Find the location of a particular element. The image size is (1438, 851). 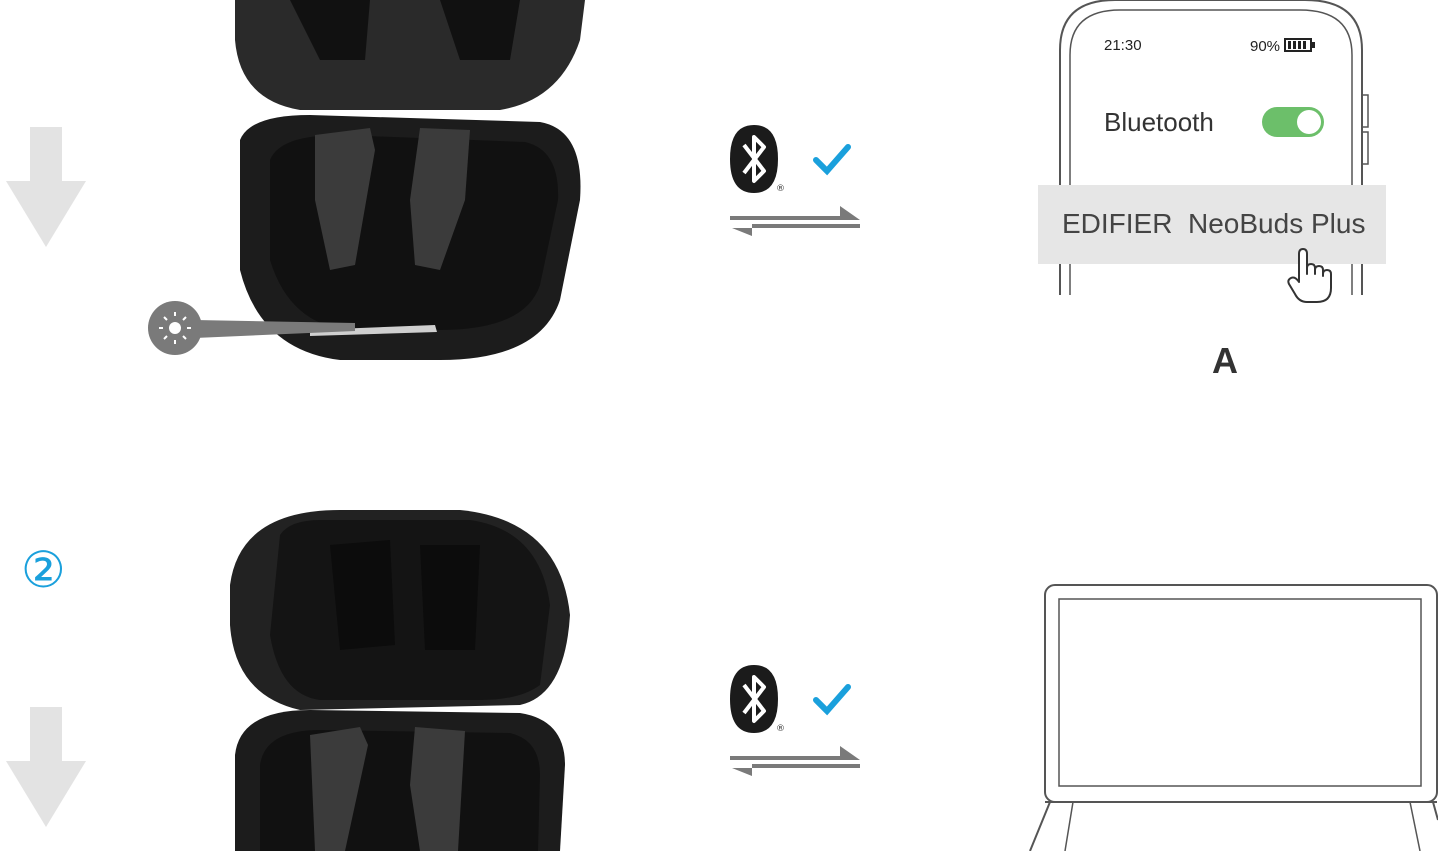

bluetooth-toggle is located at coordinates (1293, 122).